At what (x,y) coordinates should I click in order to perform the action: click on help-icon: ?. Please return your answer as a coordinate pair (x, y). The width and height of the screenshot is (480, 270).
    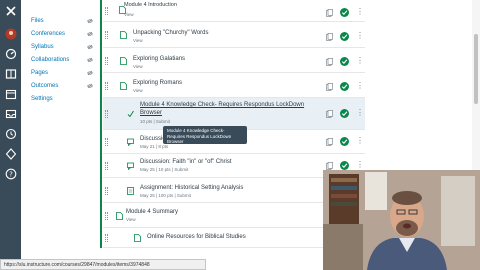
    Looking at the image, I should click on (11, 174).